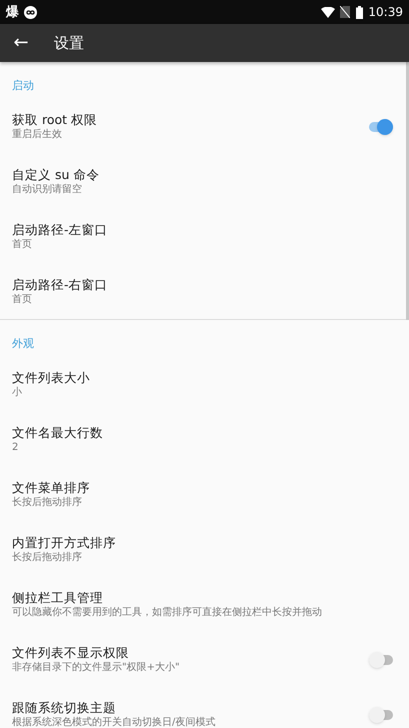 This screenshot has height=728, width=409. Describe the element at coordinates (51, 488) in the screenshot. I see `item-title: 文件菜单排序` at that location.